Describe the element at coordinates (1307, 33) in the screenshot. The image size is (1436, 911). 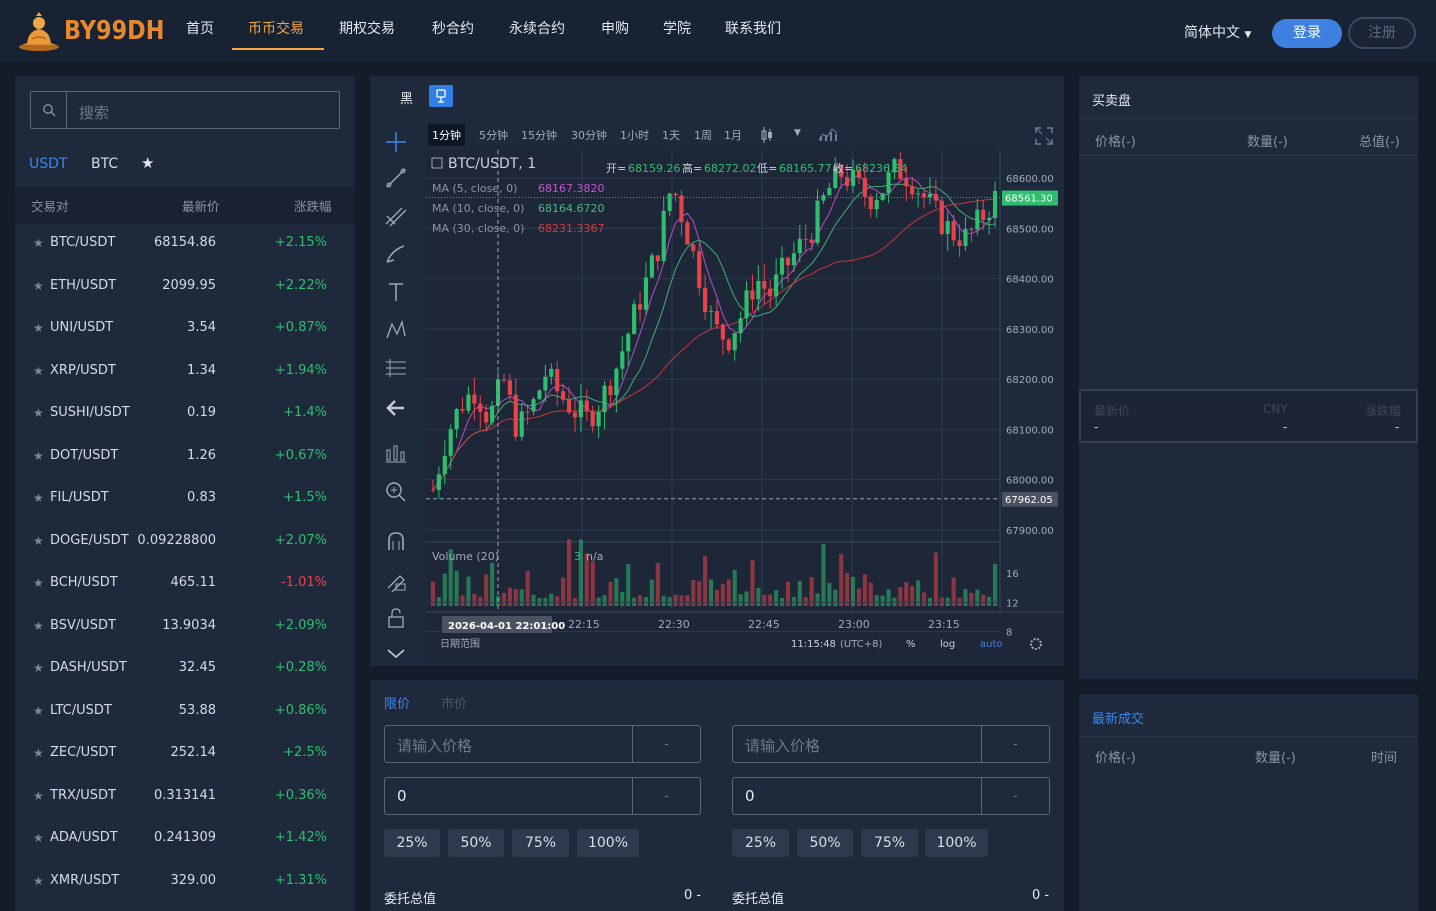
I see `login-button: 登录` at that location.